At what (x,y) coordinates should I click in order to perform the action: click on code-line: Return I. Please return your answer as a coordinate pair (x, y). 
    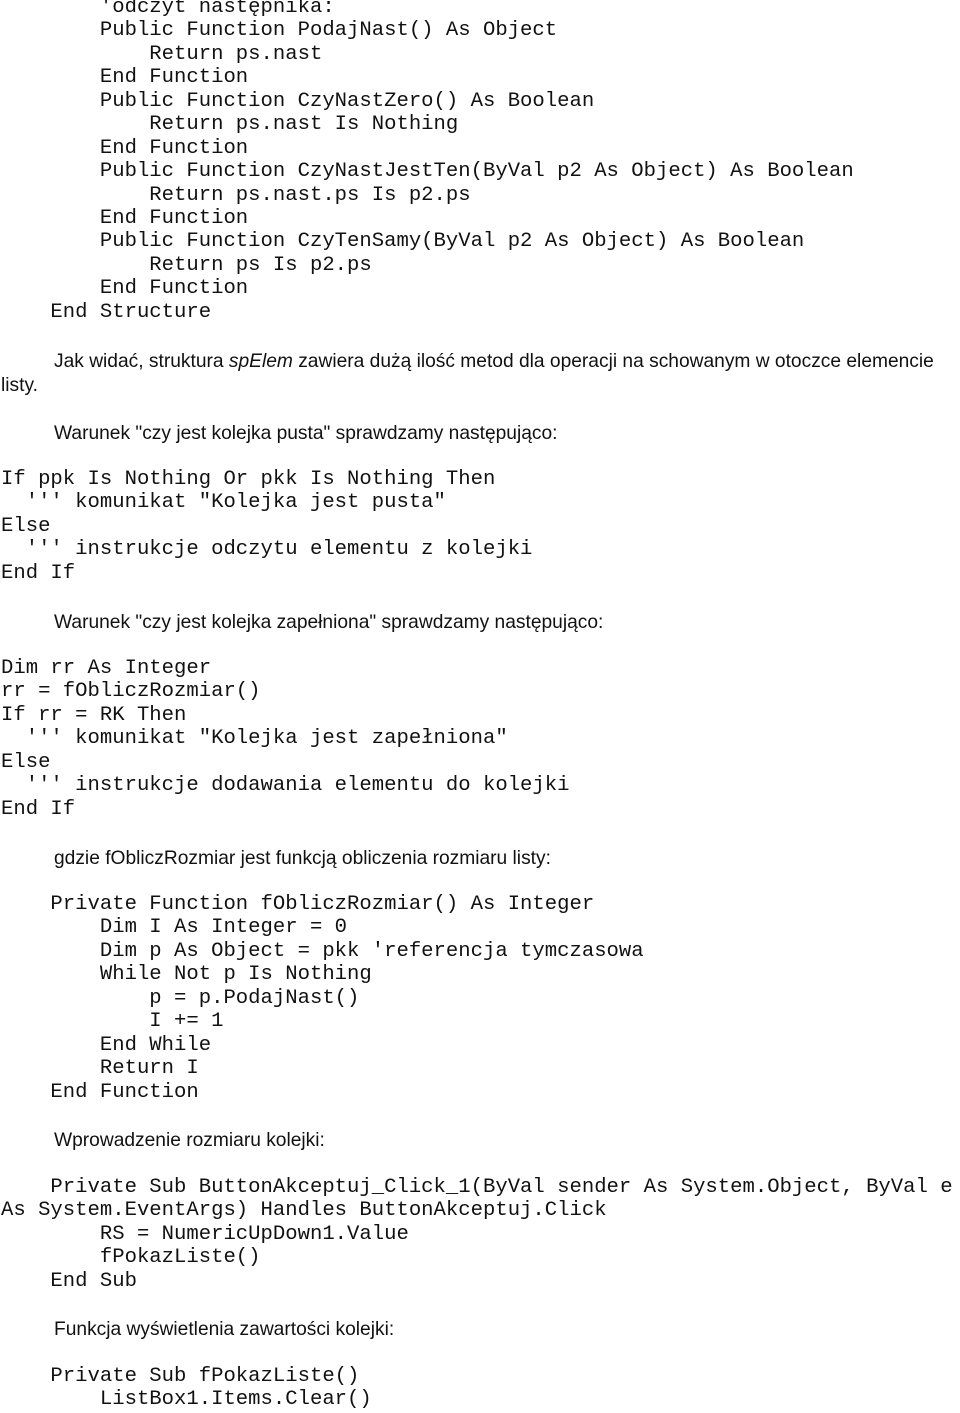
    Looking at the image, I should click on (100, 1069).